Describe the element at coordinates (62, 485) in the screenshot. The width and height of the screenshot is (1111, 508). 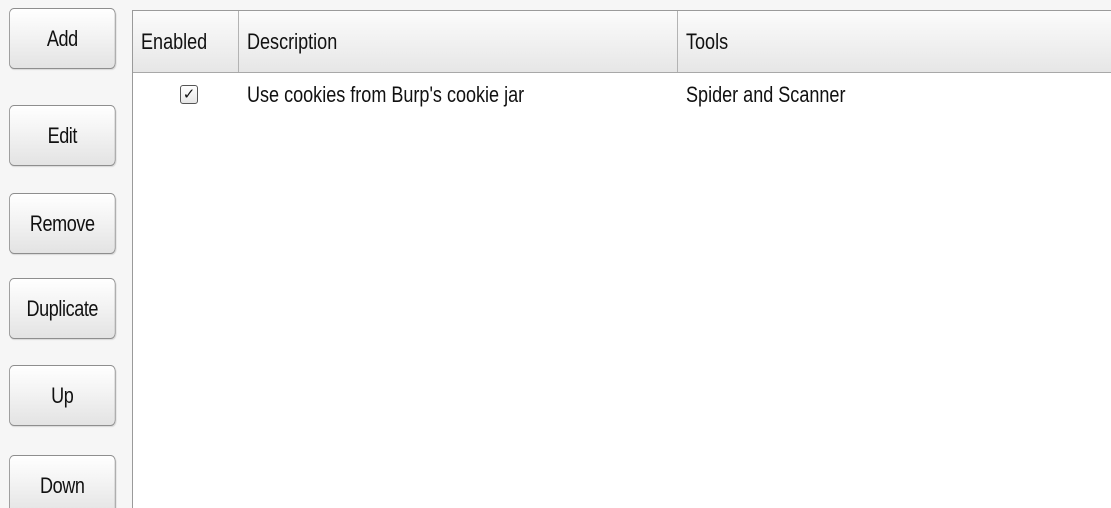
I see `down-button-label: Down` at that location.